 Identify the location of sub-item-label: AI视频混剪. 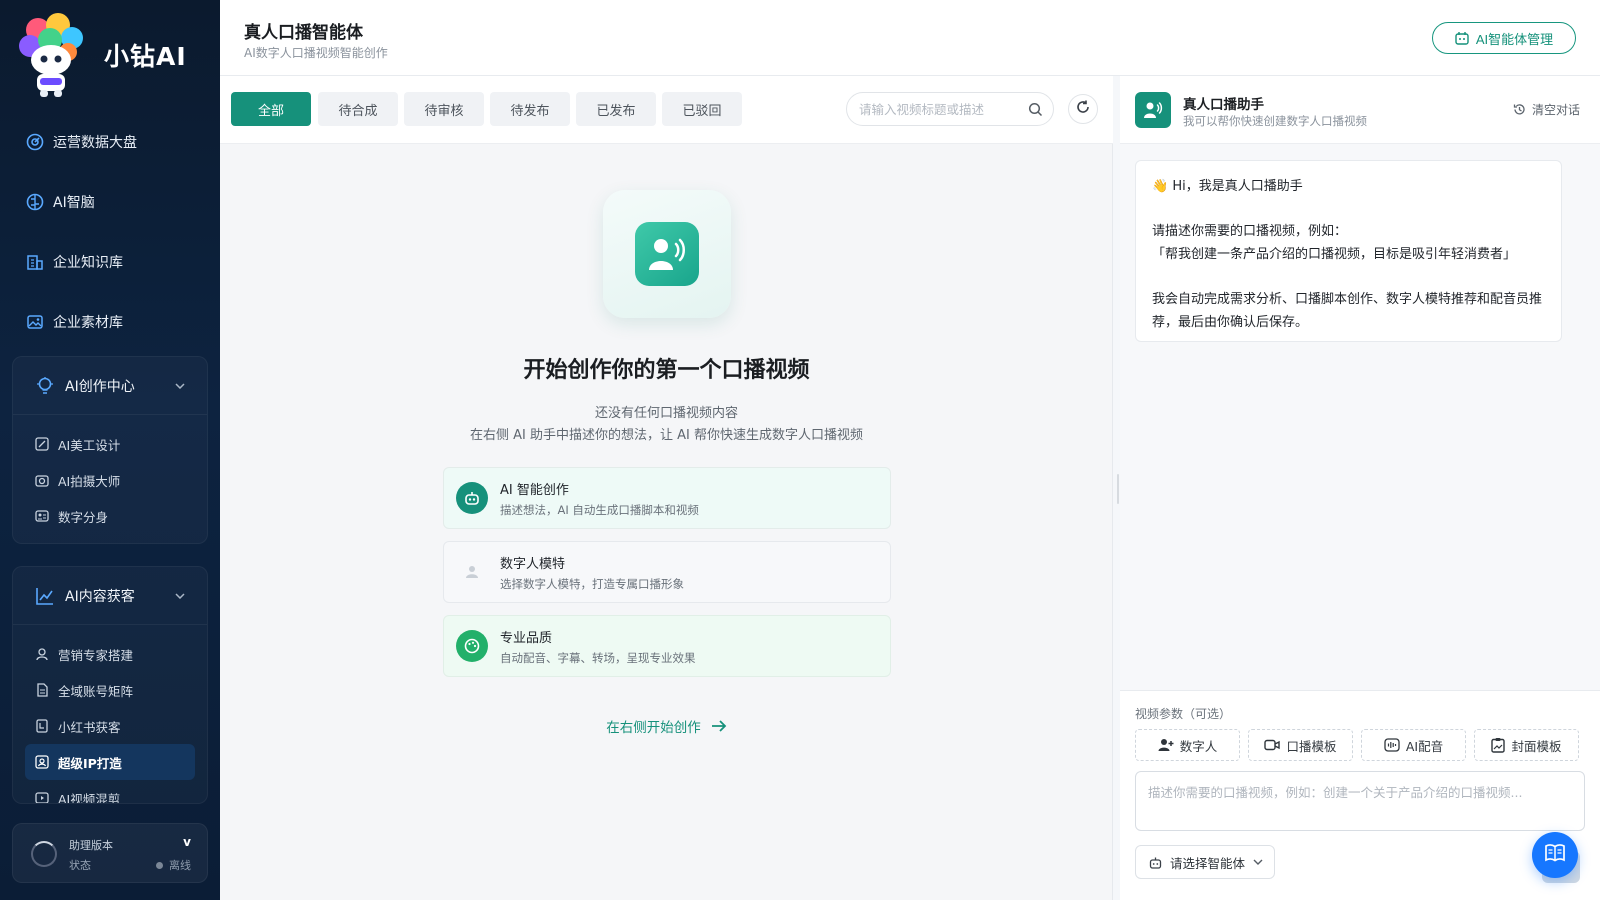
(89, 797).